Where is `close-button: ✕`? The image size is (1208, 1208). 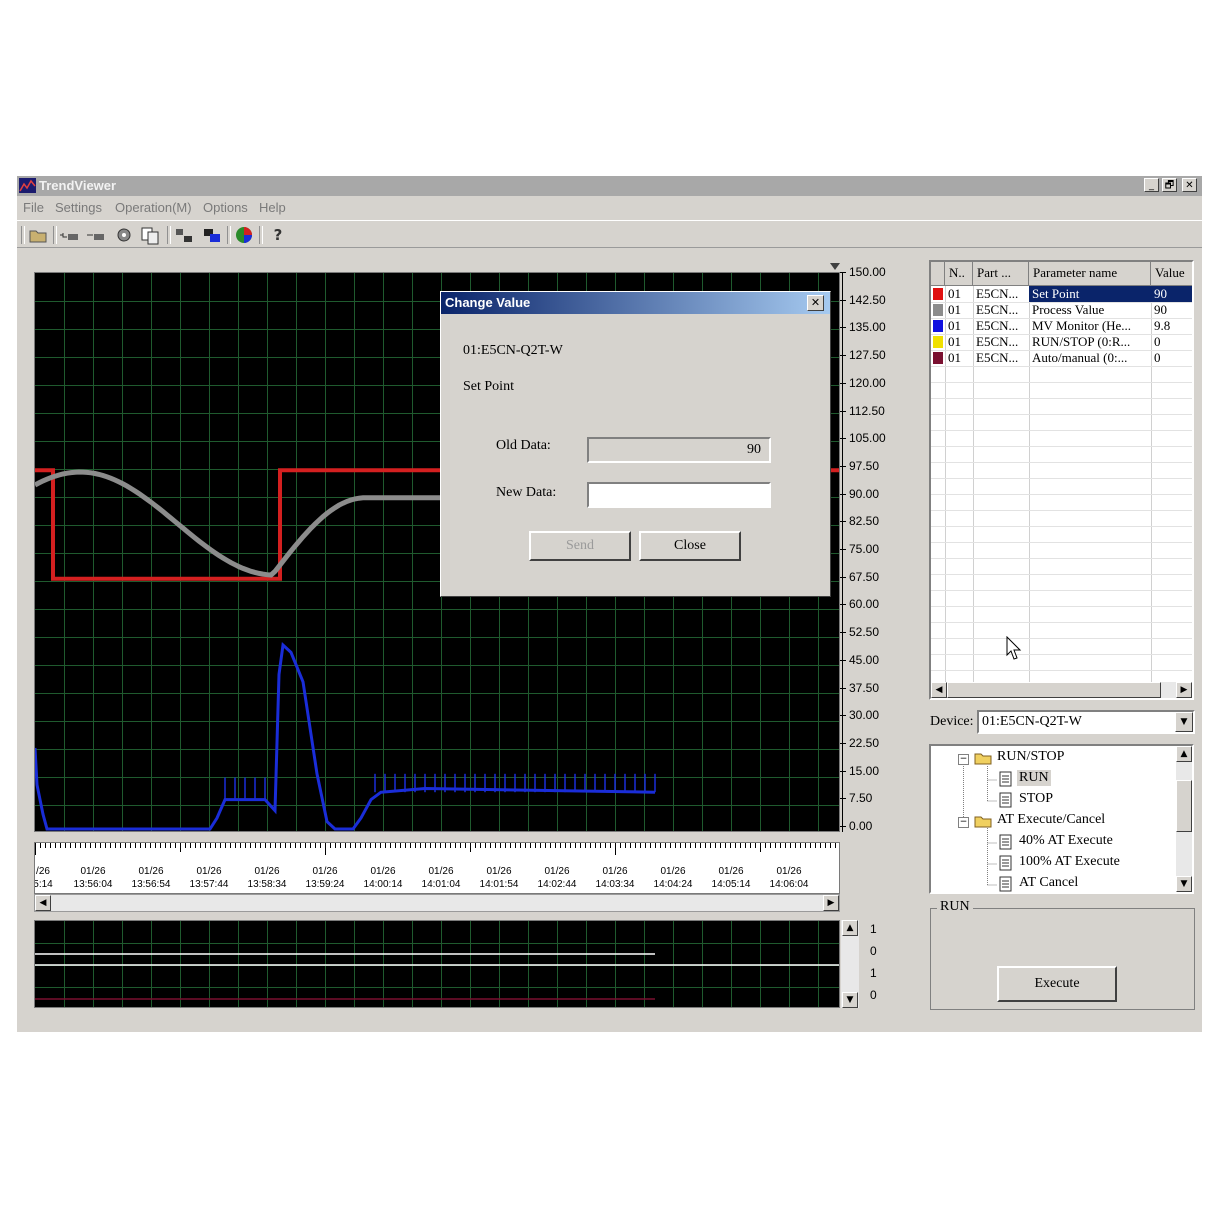
close-button: ✕ is located at coordinates (1189, 185).